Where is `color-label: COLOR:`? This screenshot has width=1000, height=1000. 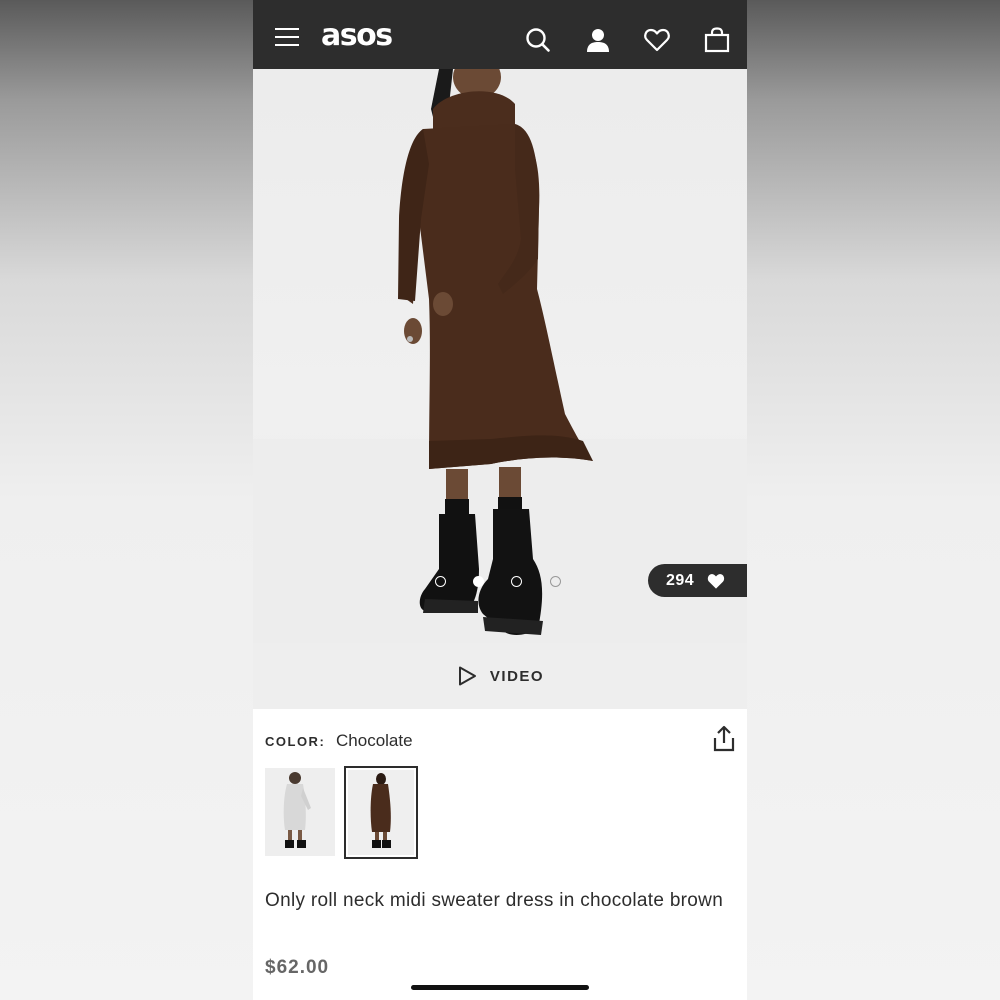
color-label: COLOR: is located at coordinates (295, 741).